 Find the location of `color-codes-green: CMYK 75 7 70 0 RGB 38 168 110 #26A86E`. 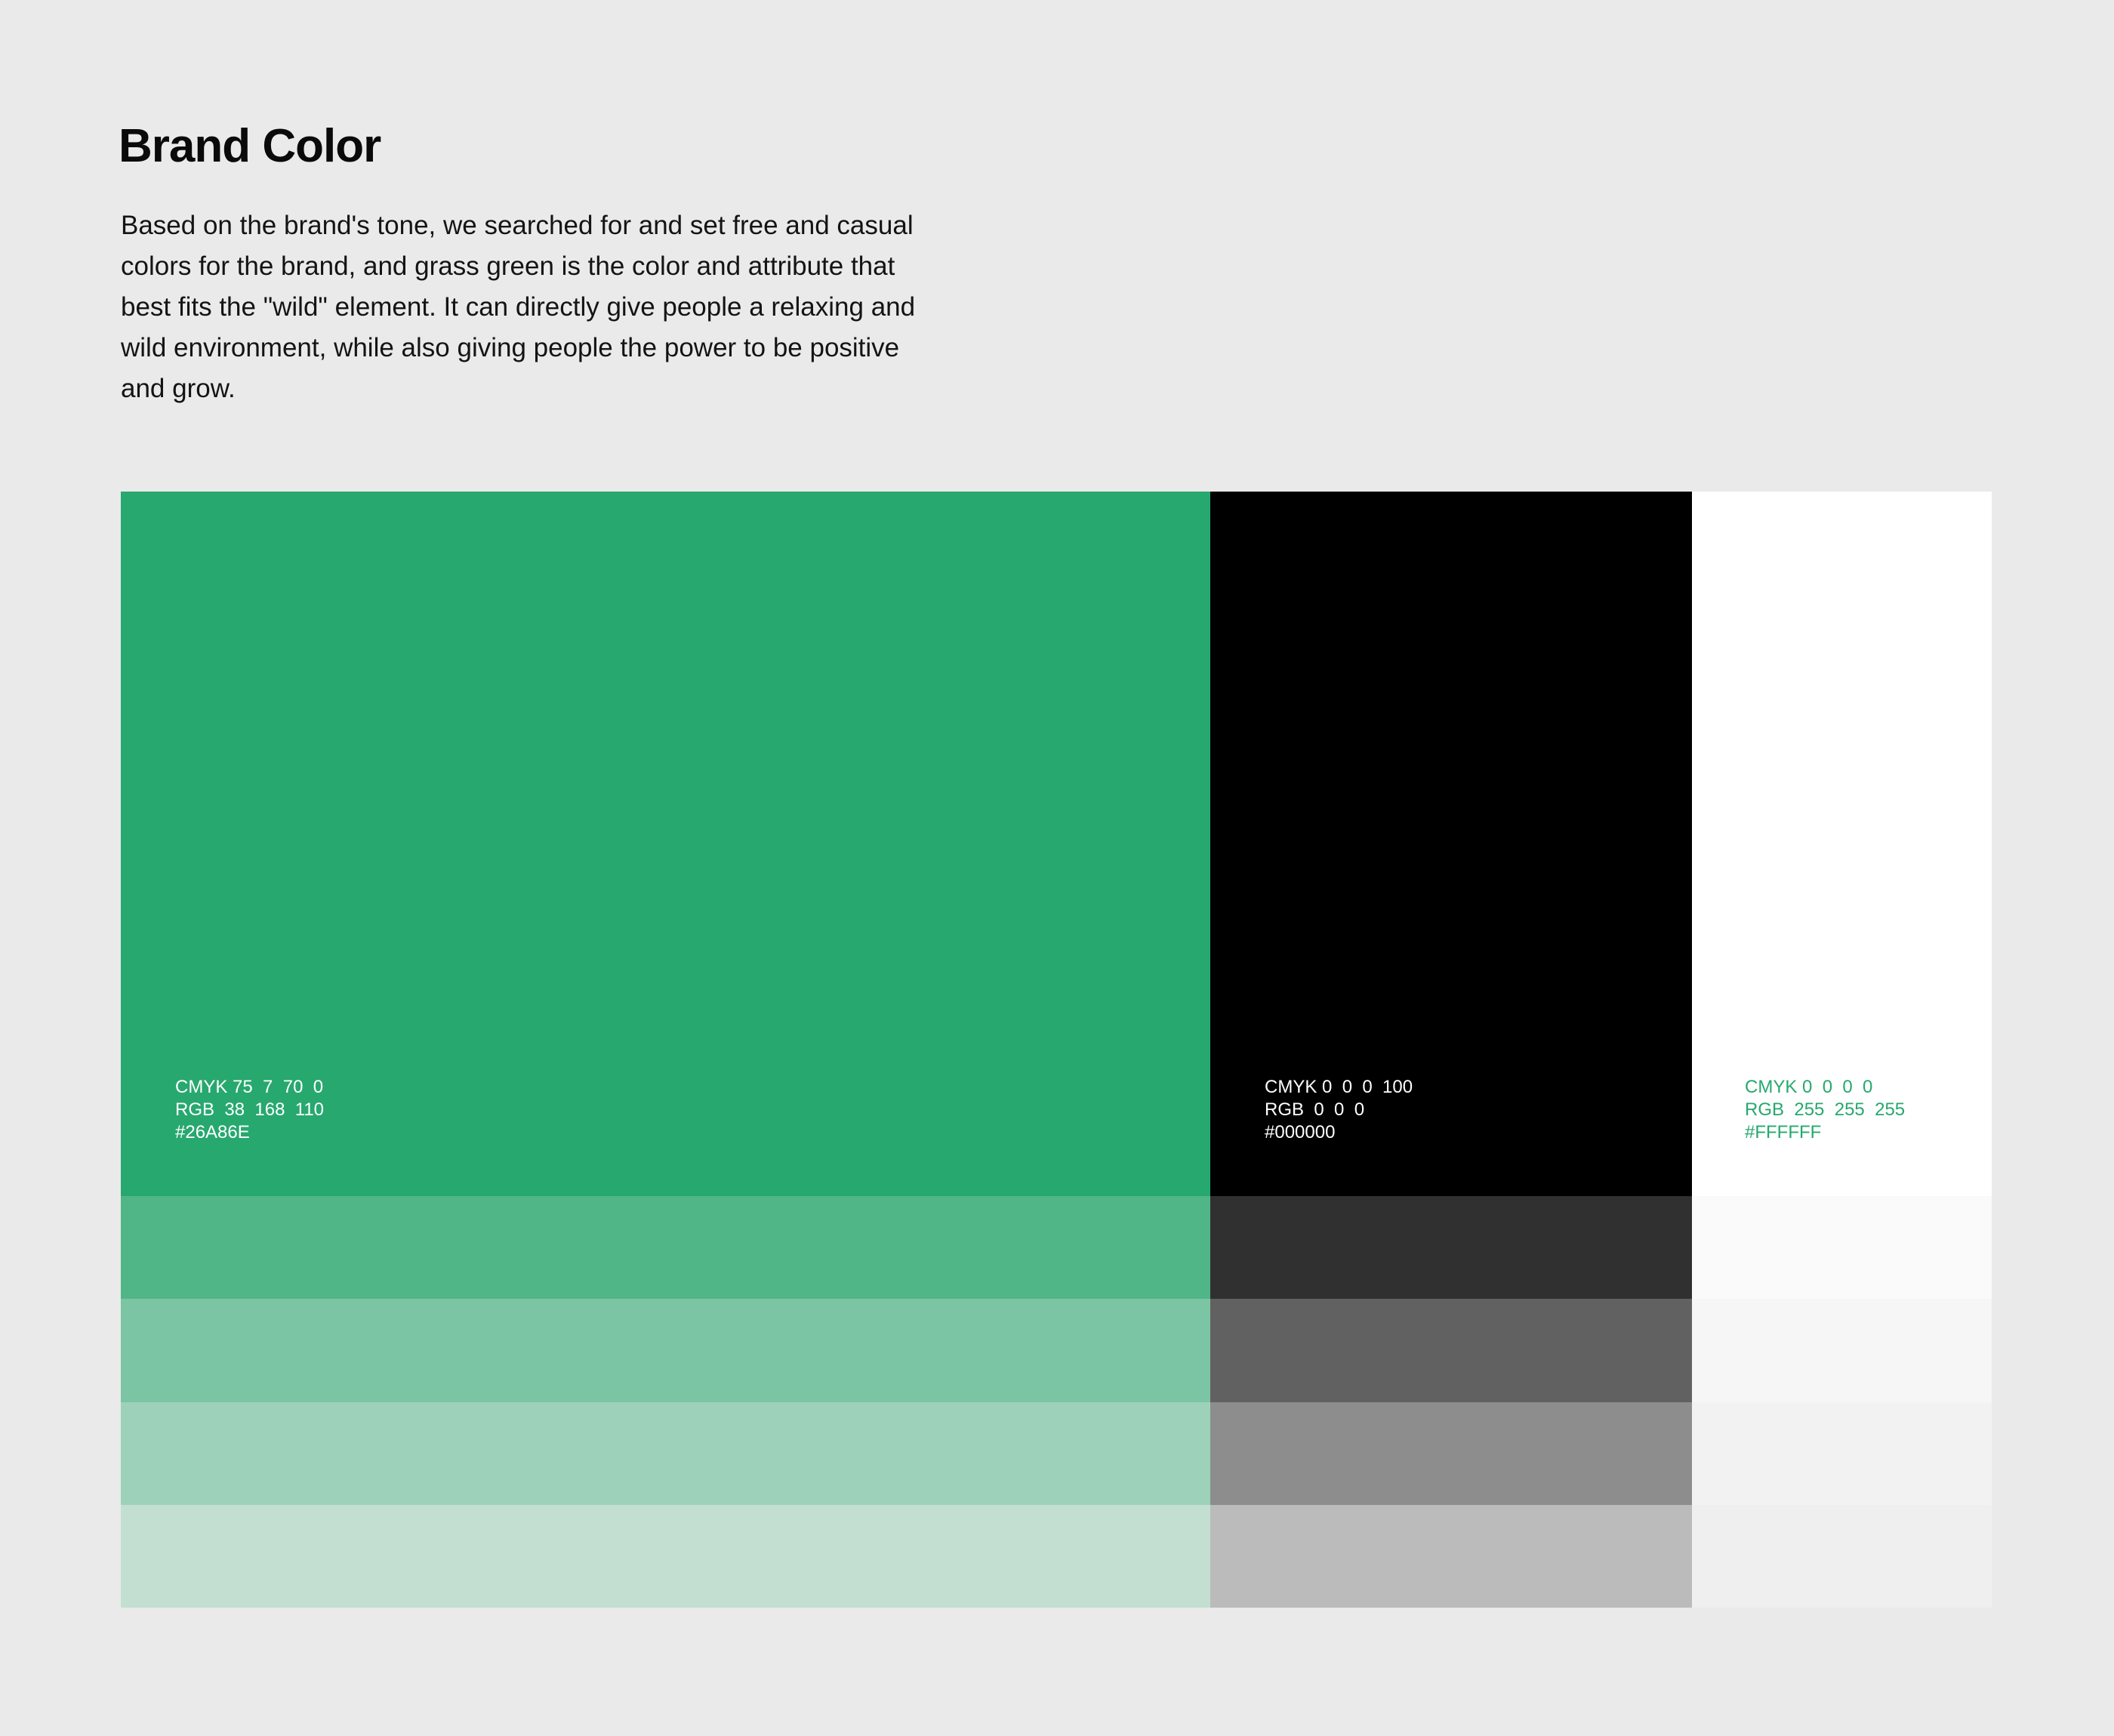

color-codes-green: CMYK 75 7 70 0 RGB 38 168 110 #26A86E is located at coordinates (250, 1110).